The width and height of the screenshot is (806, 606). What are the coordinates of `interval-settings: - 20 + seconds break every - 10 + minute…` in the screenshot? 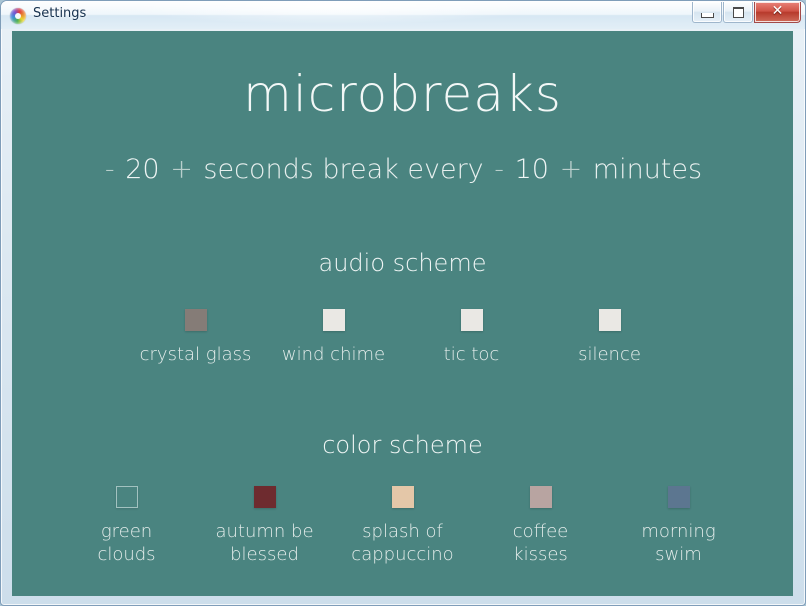 It's located at (402, 169).